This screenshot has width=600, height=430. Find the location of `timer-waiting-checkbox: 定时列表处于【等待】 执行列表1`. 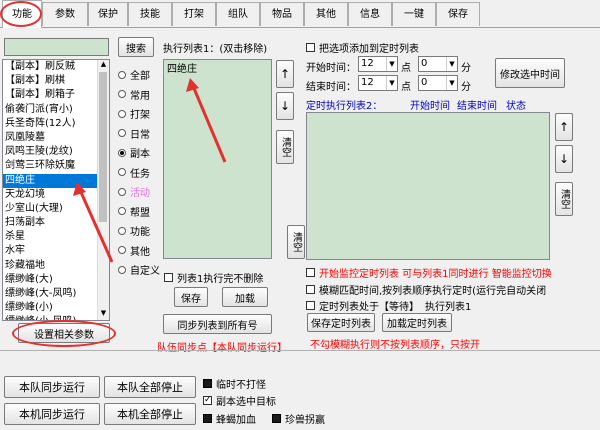

timer-waiting-checkbox: 定时列表处于【等待】 执行列表1 is located at coordinates (388, 305).